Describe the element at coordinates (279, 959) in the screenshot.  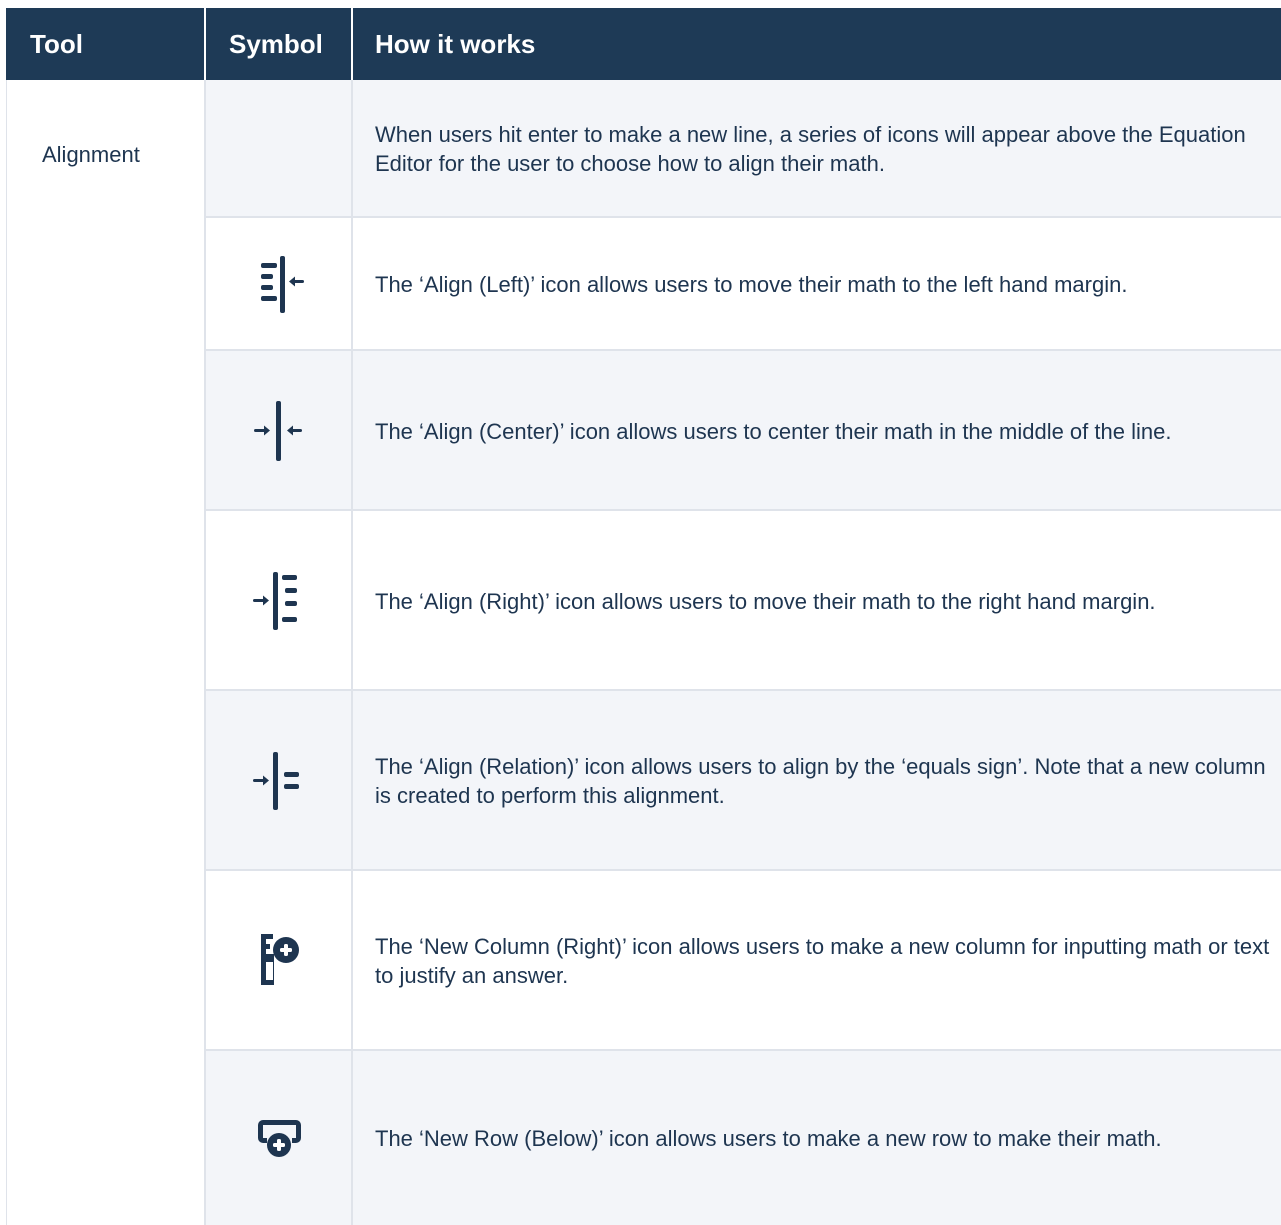
I see `new-column-right-icon` at that location.